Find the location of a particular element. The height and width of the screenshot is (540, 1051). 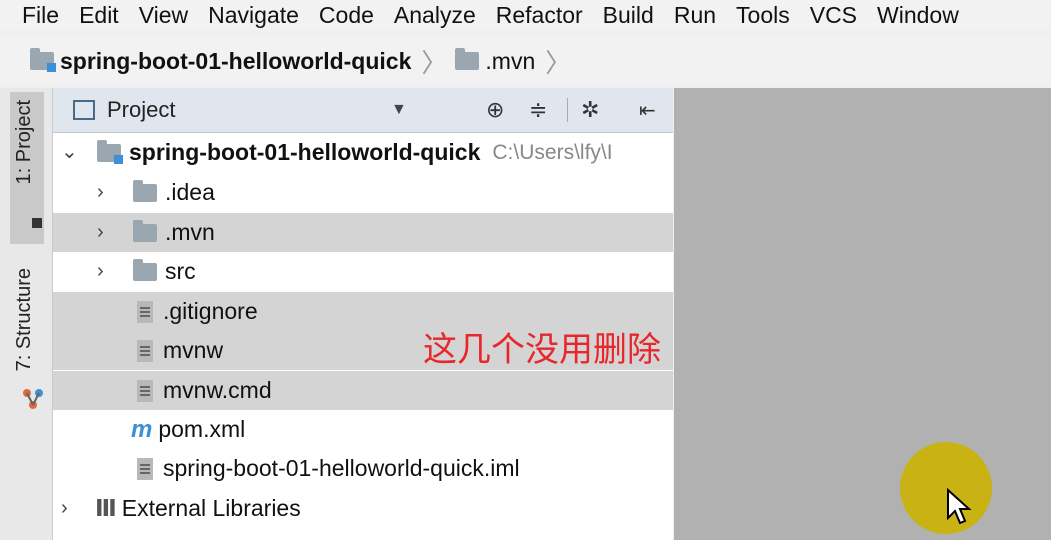

menu-tools: Tools is located at coordinates (763, 15).